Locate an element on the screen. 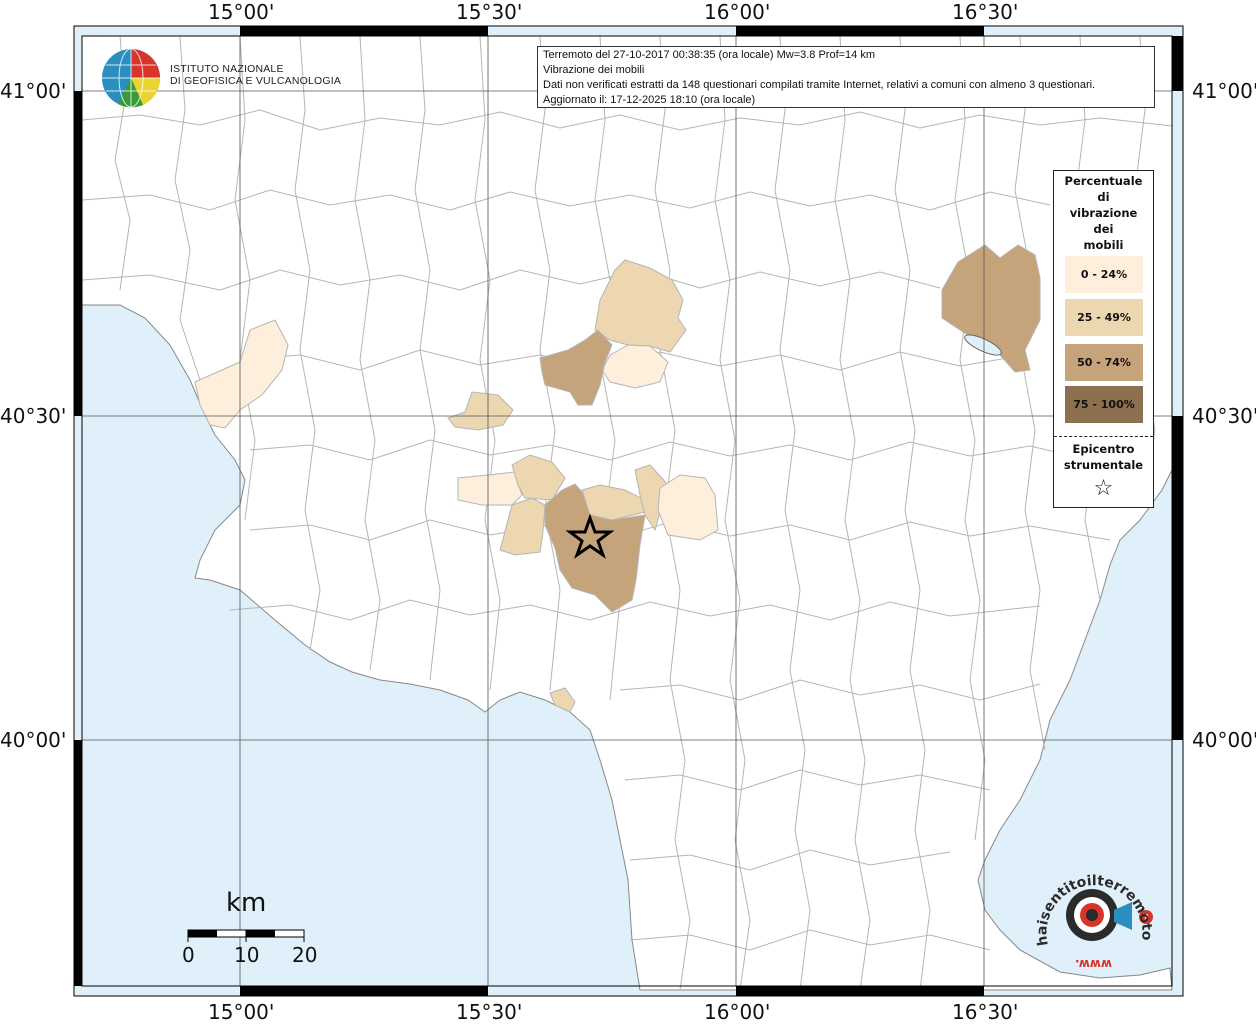  scale-tick-20: 20 is located at coordinates (305, 955).